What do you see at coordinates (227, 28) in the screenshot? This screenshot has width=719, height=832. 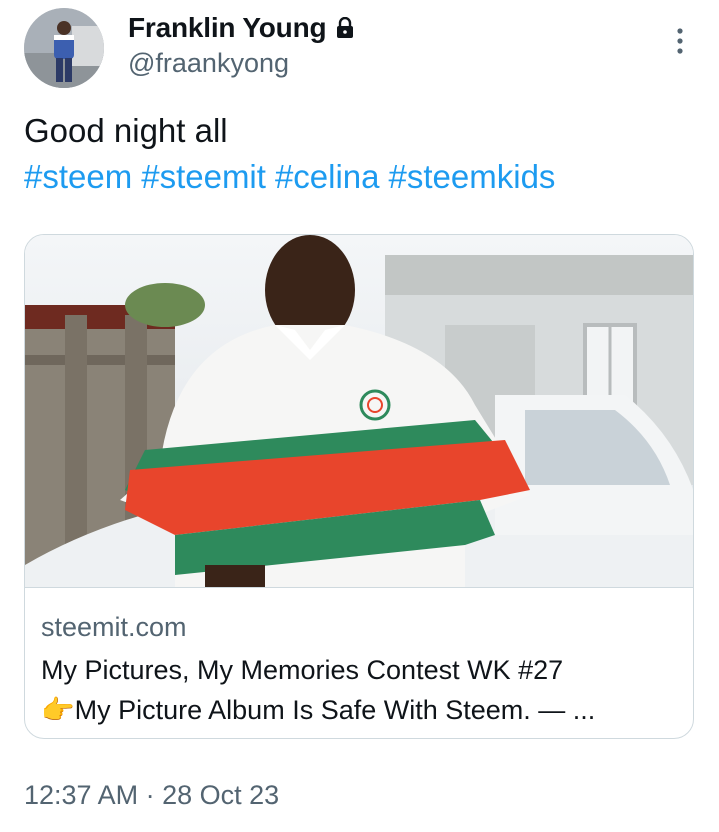 I see `display-name: Franklin Young` at bounding box center [227, 28].